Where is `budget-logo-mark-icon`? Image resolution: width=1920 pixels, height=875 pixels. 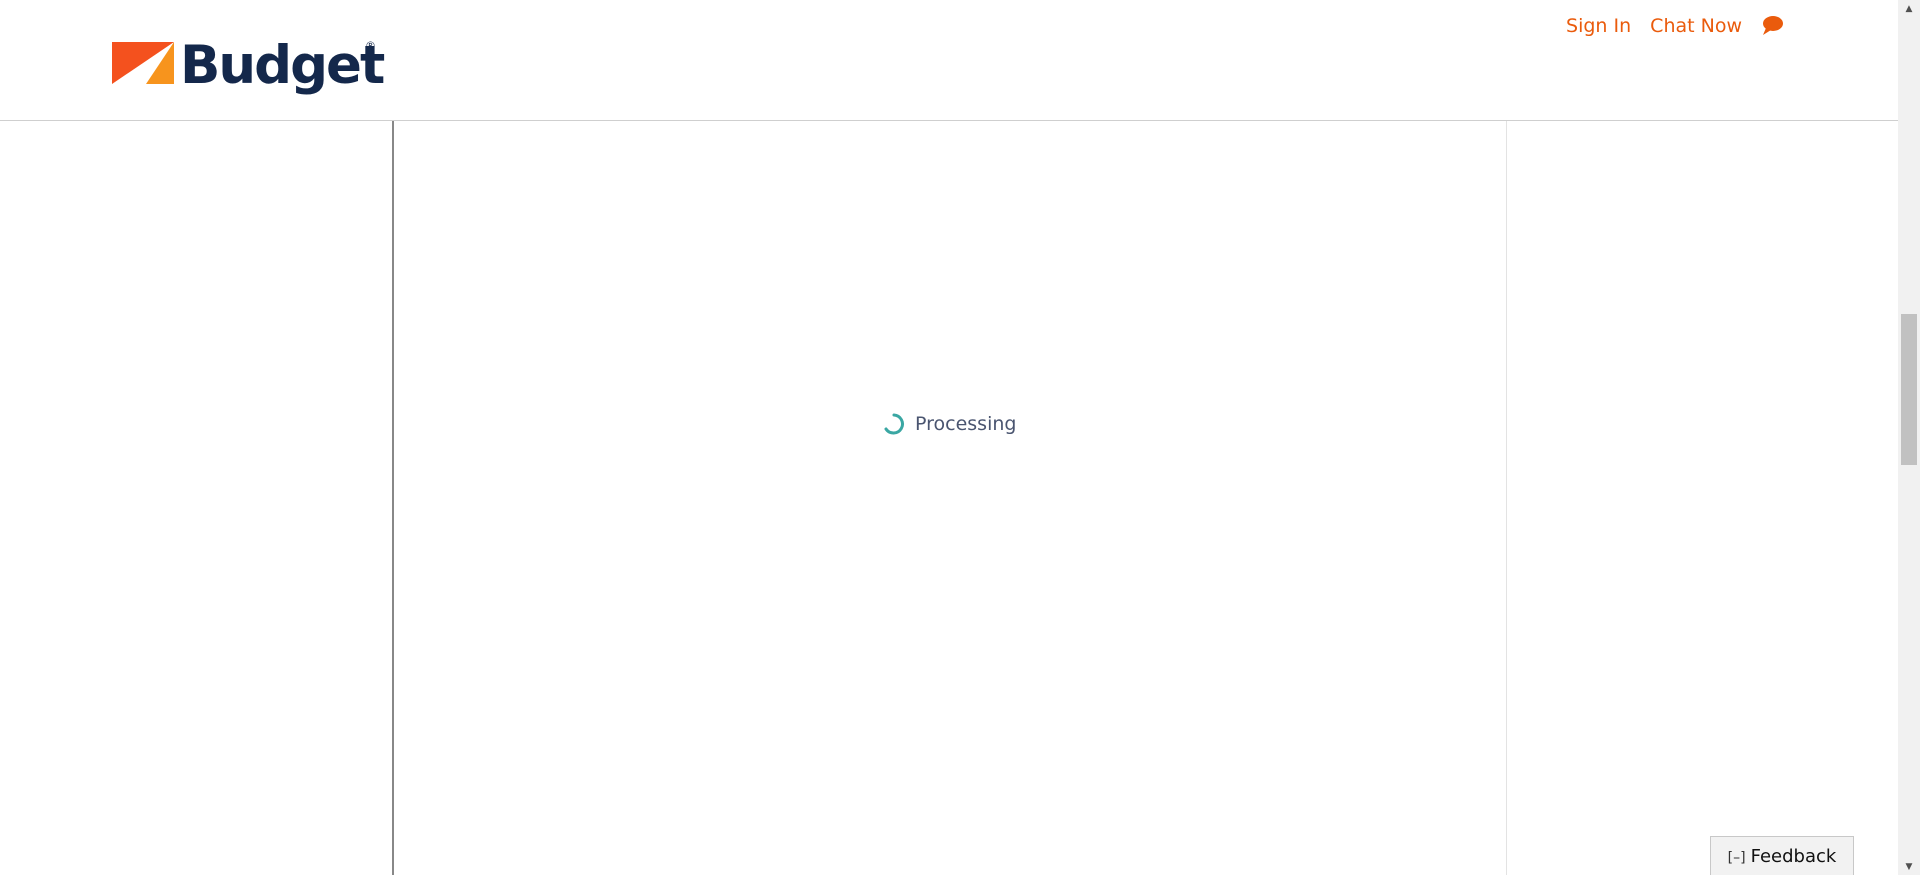 budget-logo-mark-icon is located at coordinates (143, 63).